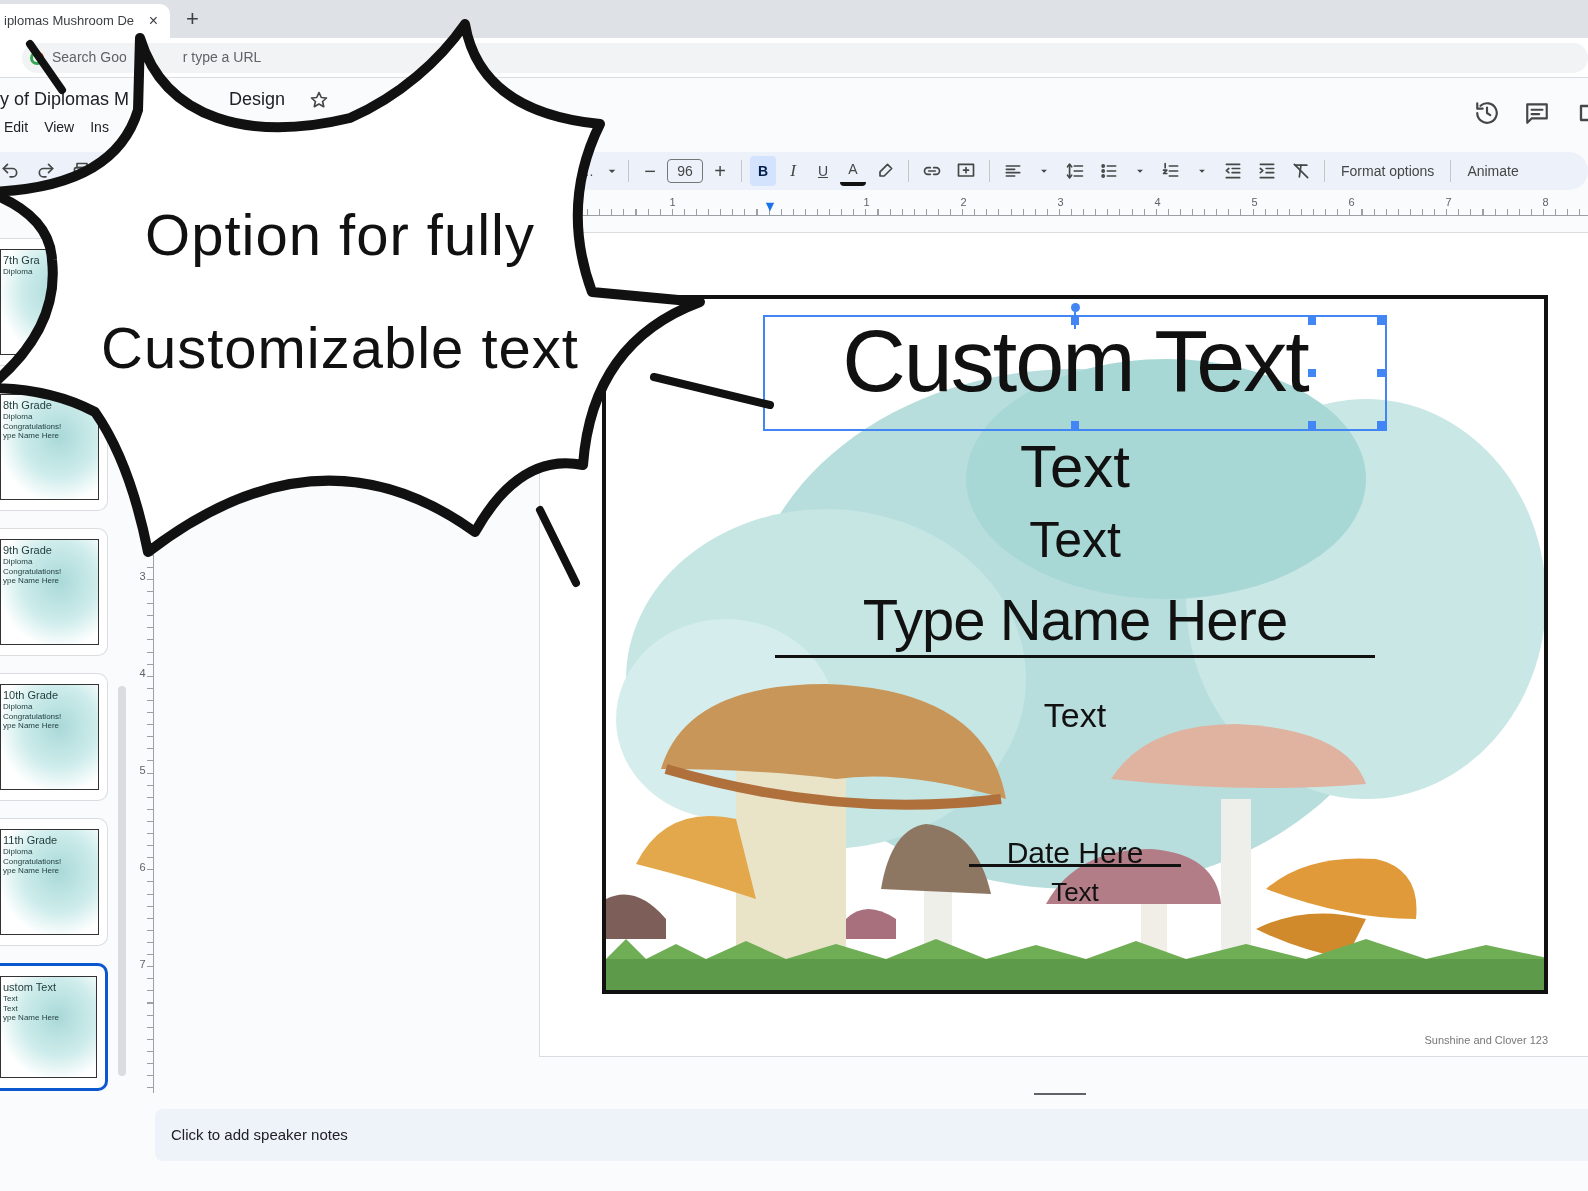 The image size is (1588, 1191). What do you see at coordinates (65, 99) in the screenshot?
I see `document-title: y of Diplomas M` at bounding box center [65, 99].